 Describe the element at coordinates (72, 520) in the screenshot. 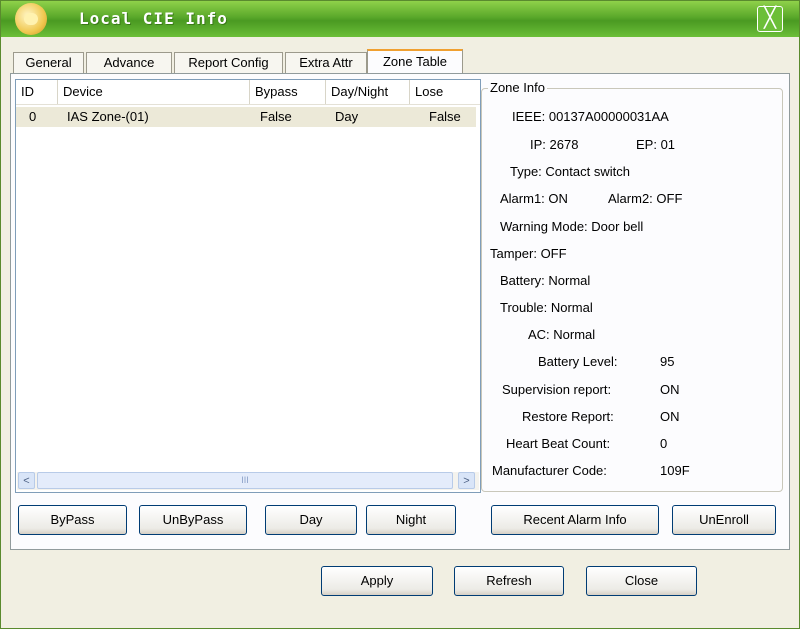

I see `bypass-button: ByPass` at that location.